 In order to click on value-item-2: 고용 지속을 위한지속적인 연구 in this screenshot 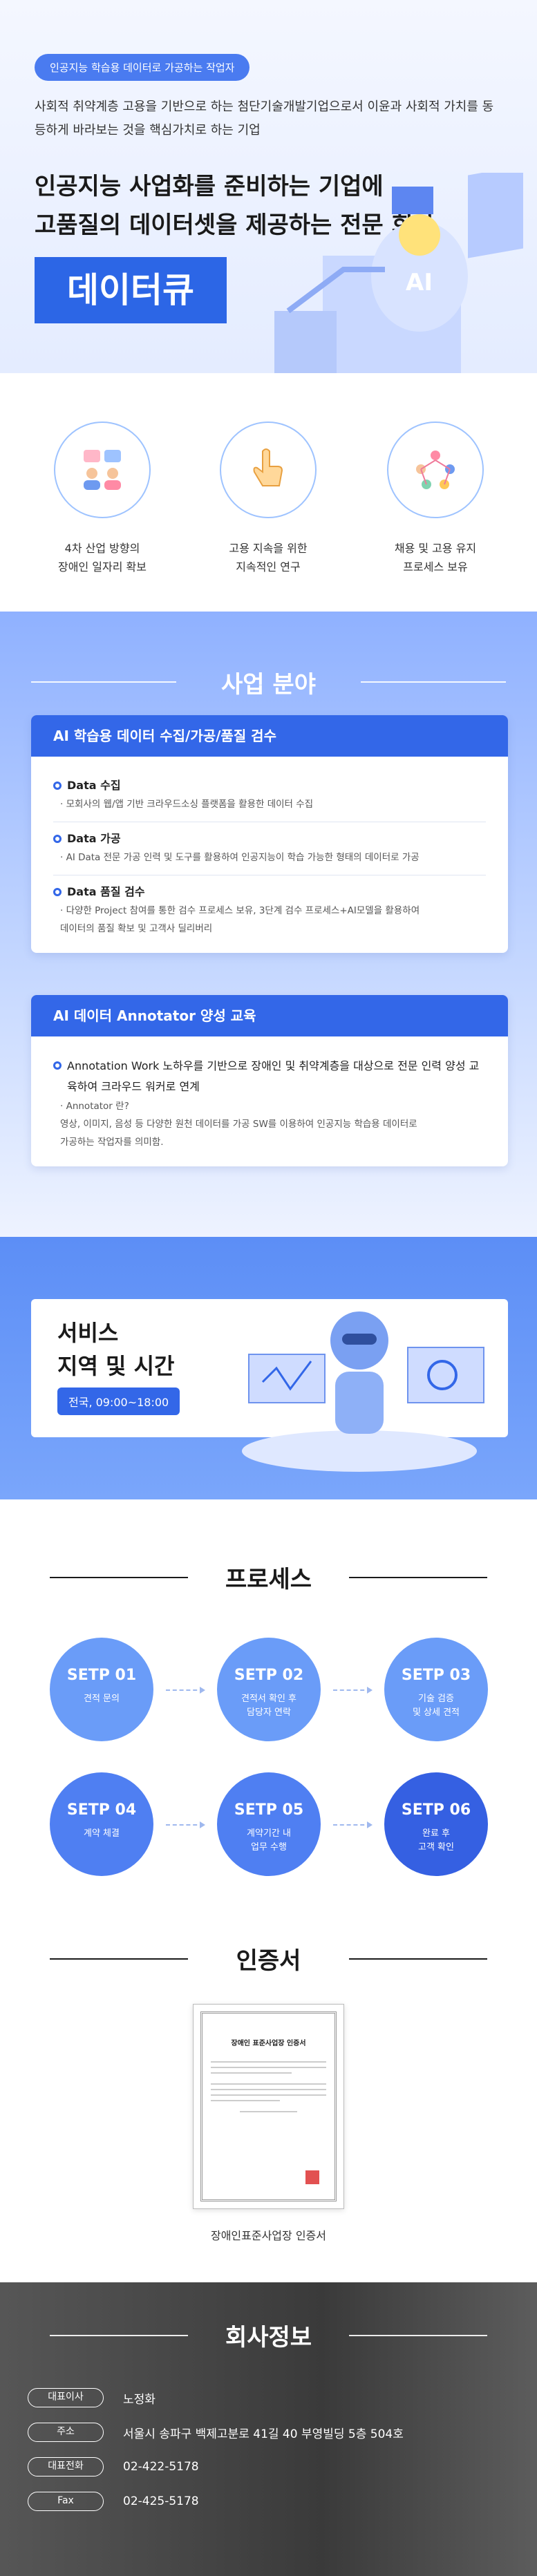, I will do `click(268, 499)`.